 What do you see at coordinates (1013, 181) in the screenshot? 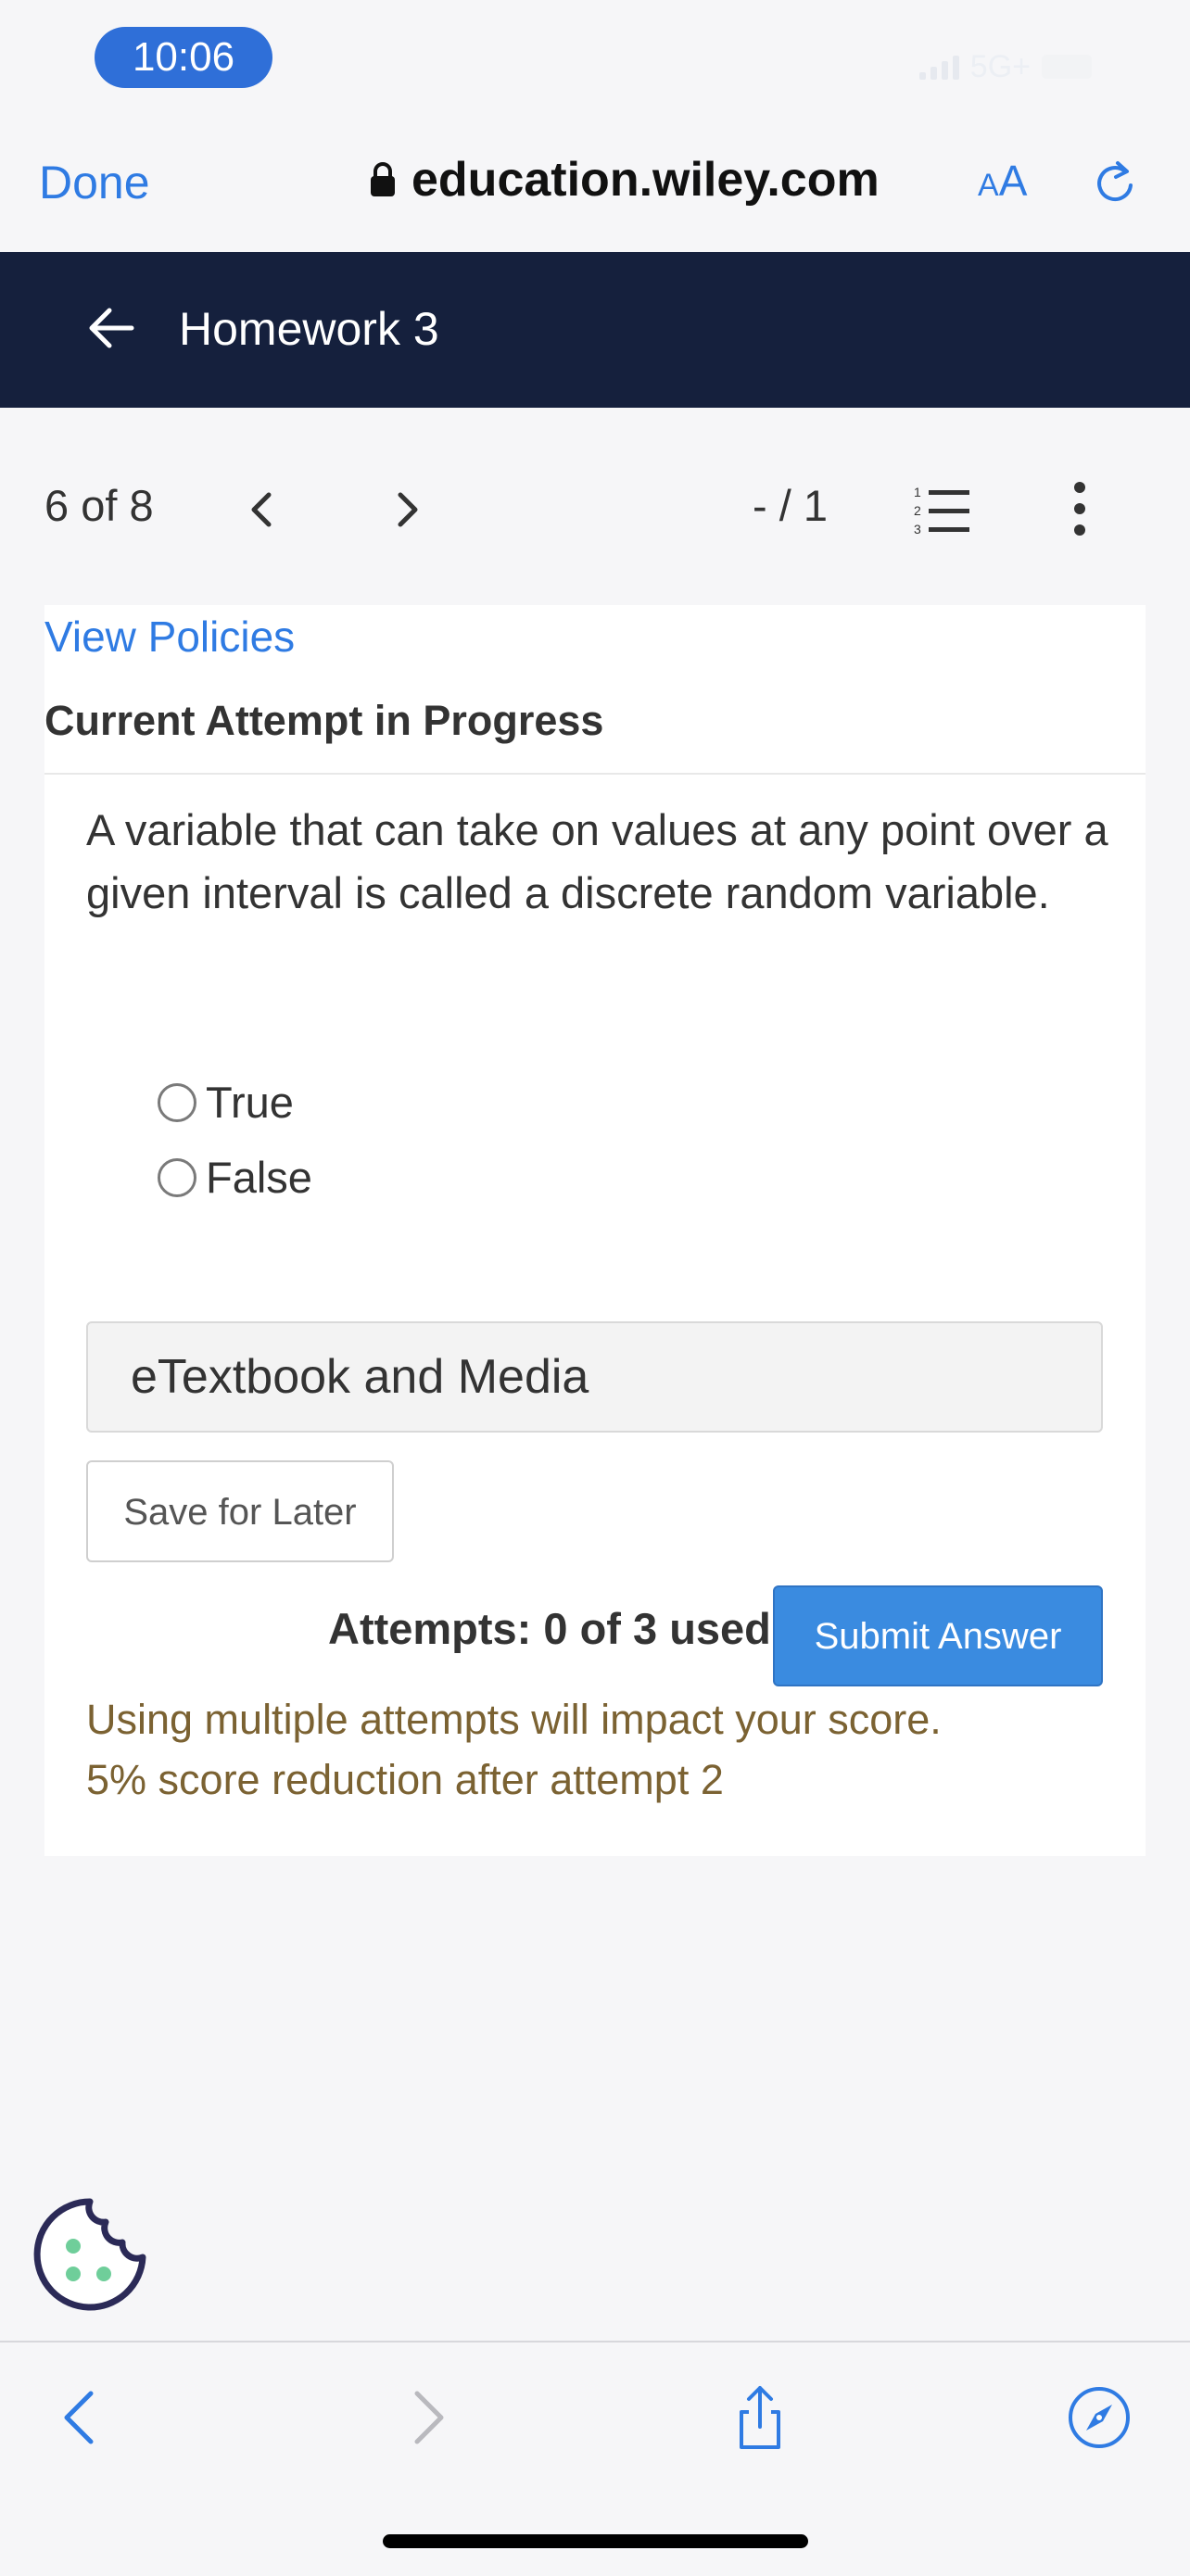
I see `text-size-large: A` at bounding box center [1013, 181].